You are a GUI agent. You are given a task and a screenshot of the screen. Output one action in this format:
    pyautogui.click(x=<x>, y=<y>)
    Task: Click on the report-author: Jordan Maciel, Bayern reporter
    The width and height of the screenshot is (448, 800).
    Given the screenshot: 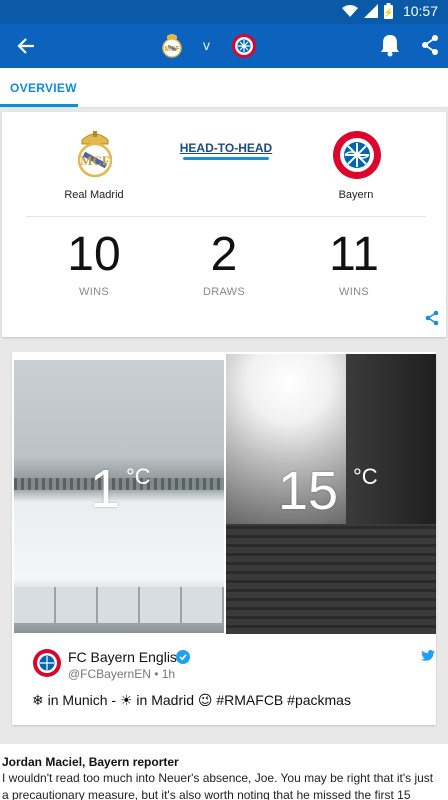 What is the action you would take?
    pyautogui.click(x=90, y=762)
    